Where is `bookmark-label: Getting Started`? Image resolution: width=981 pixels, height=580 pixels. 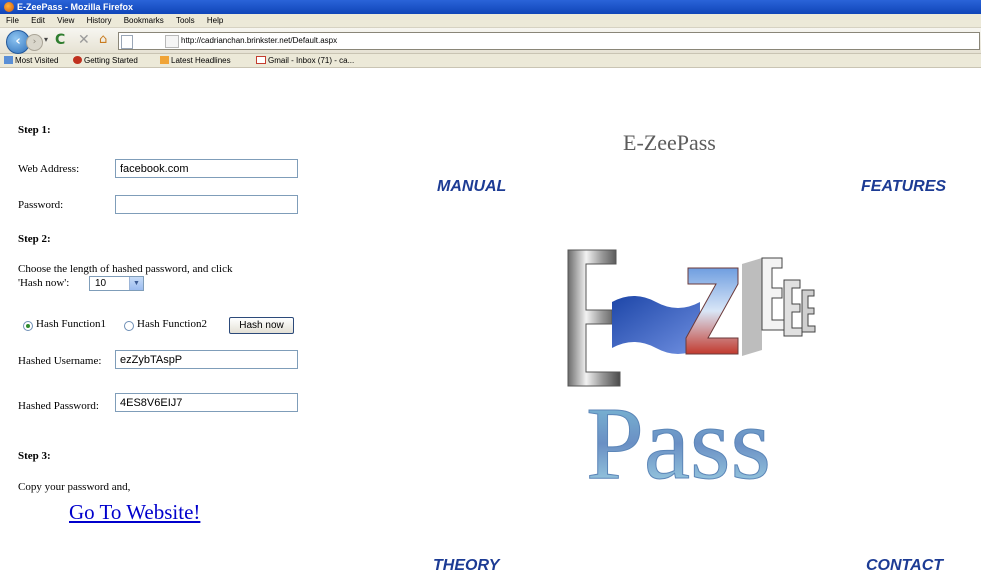
bookmark-label: Getting Started is located at coordinates (111, 60).